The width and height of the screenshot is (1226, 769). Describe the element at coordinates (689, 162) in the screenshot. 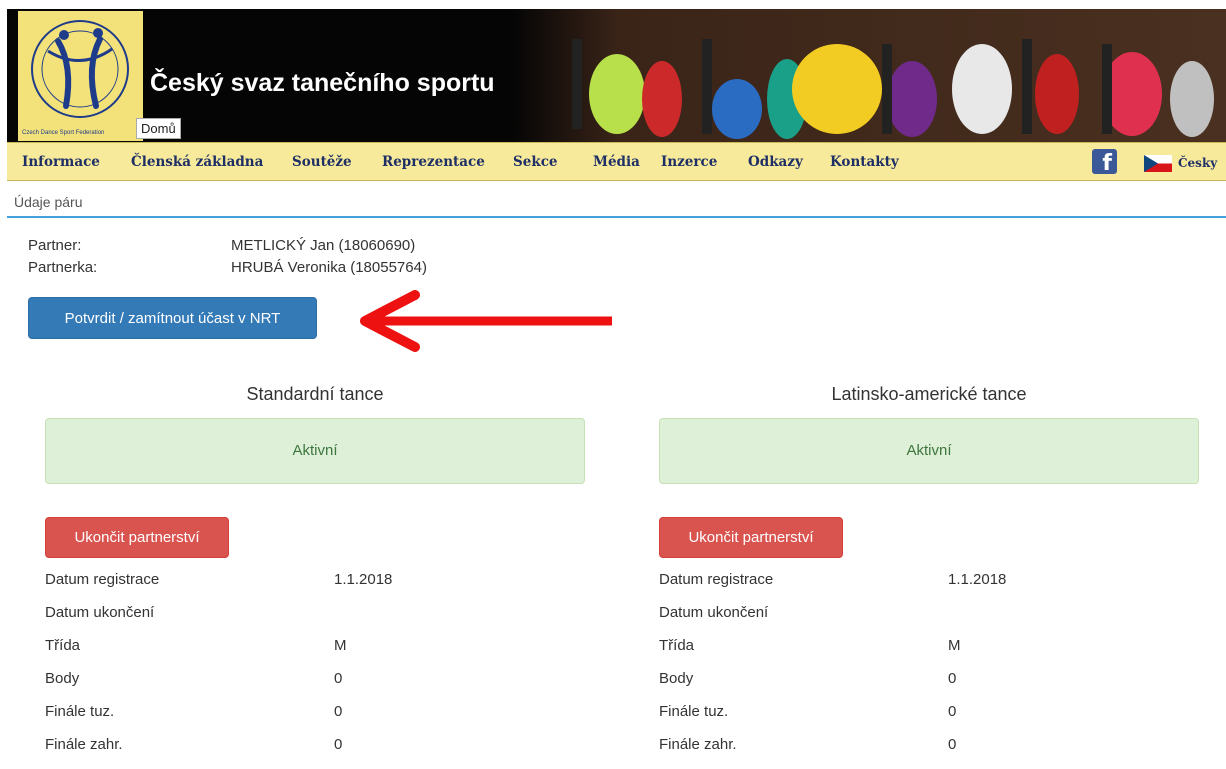

I see `nav-inzerce: Inzerce` at that location.